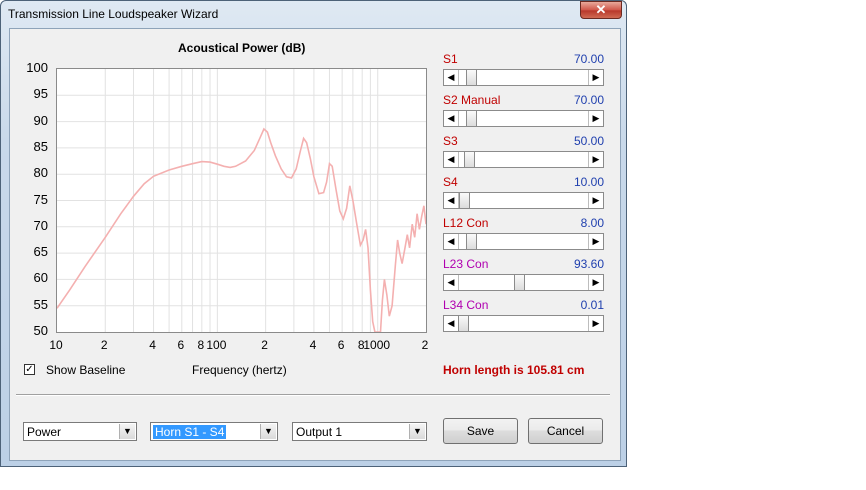  I want to click on x-tick-label: 100, so click(216, 345).